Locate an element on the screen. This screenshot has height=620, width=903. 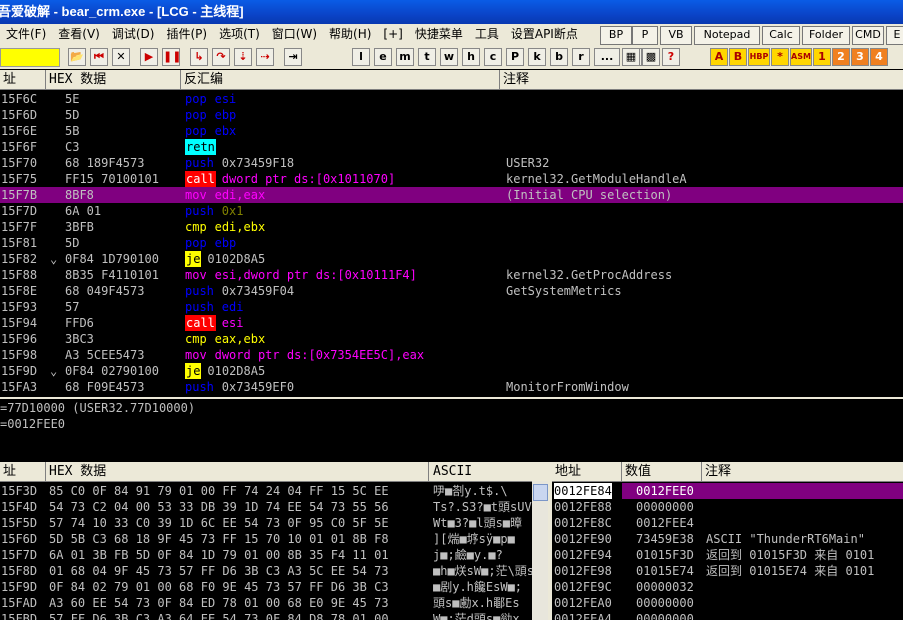
plugin-icon: 1 is located at coordinates (822, 57).